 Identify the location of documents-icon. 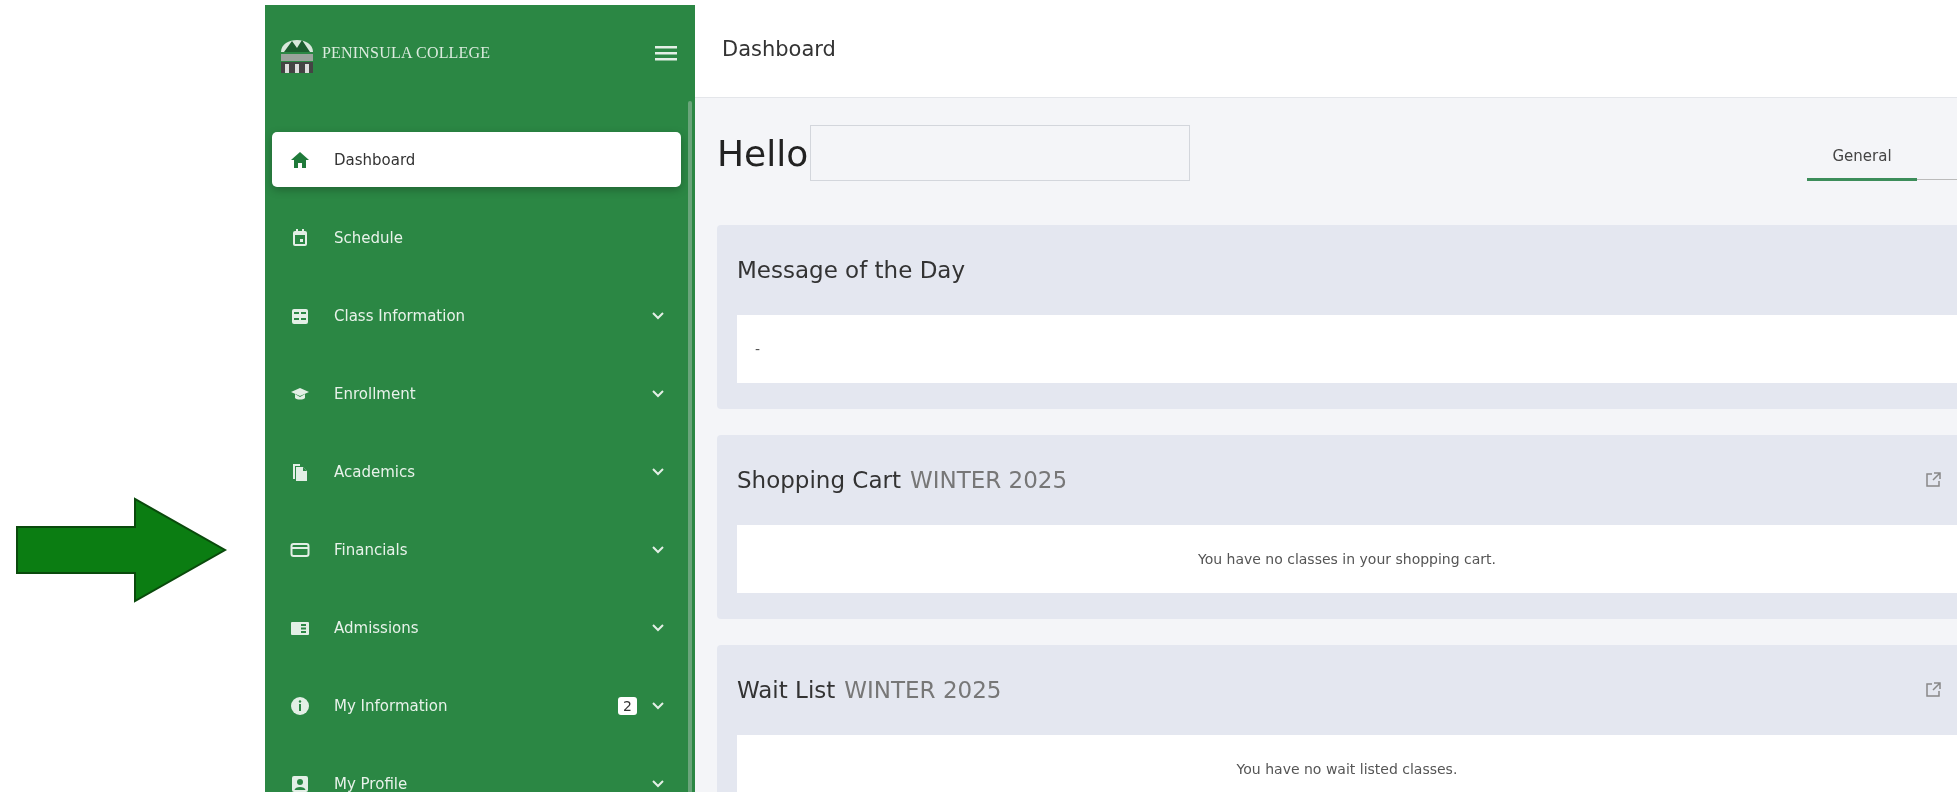
(300, 471).